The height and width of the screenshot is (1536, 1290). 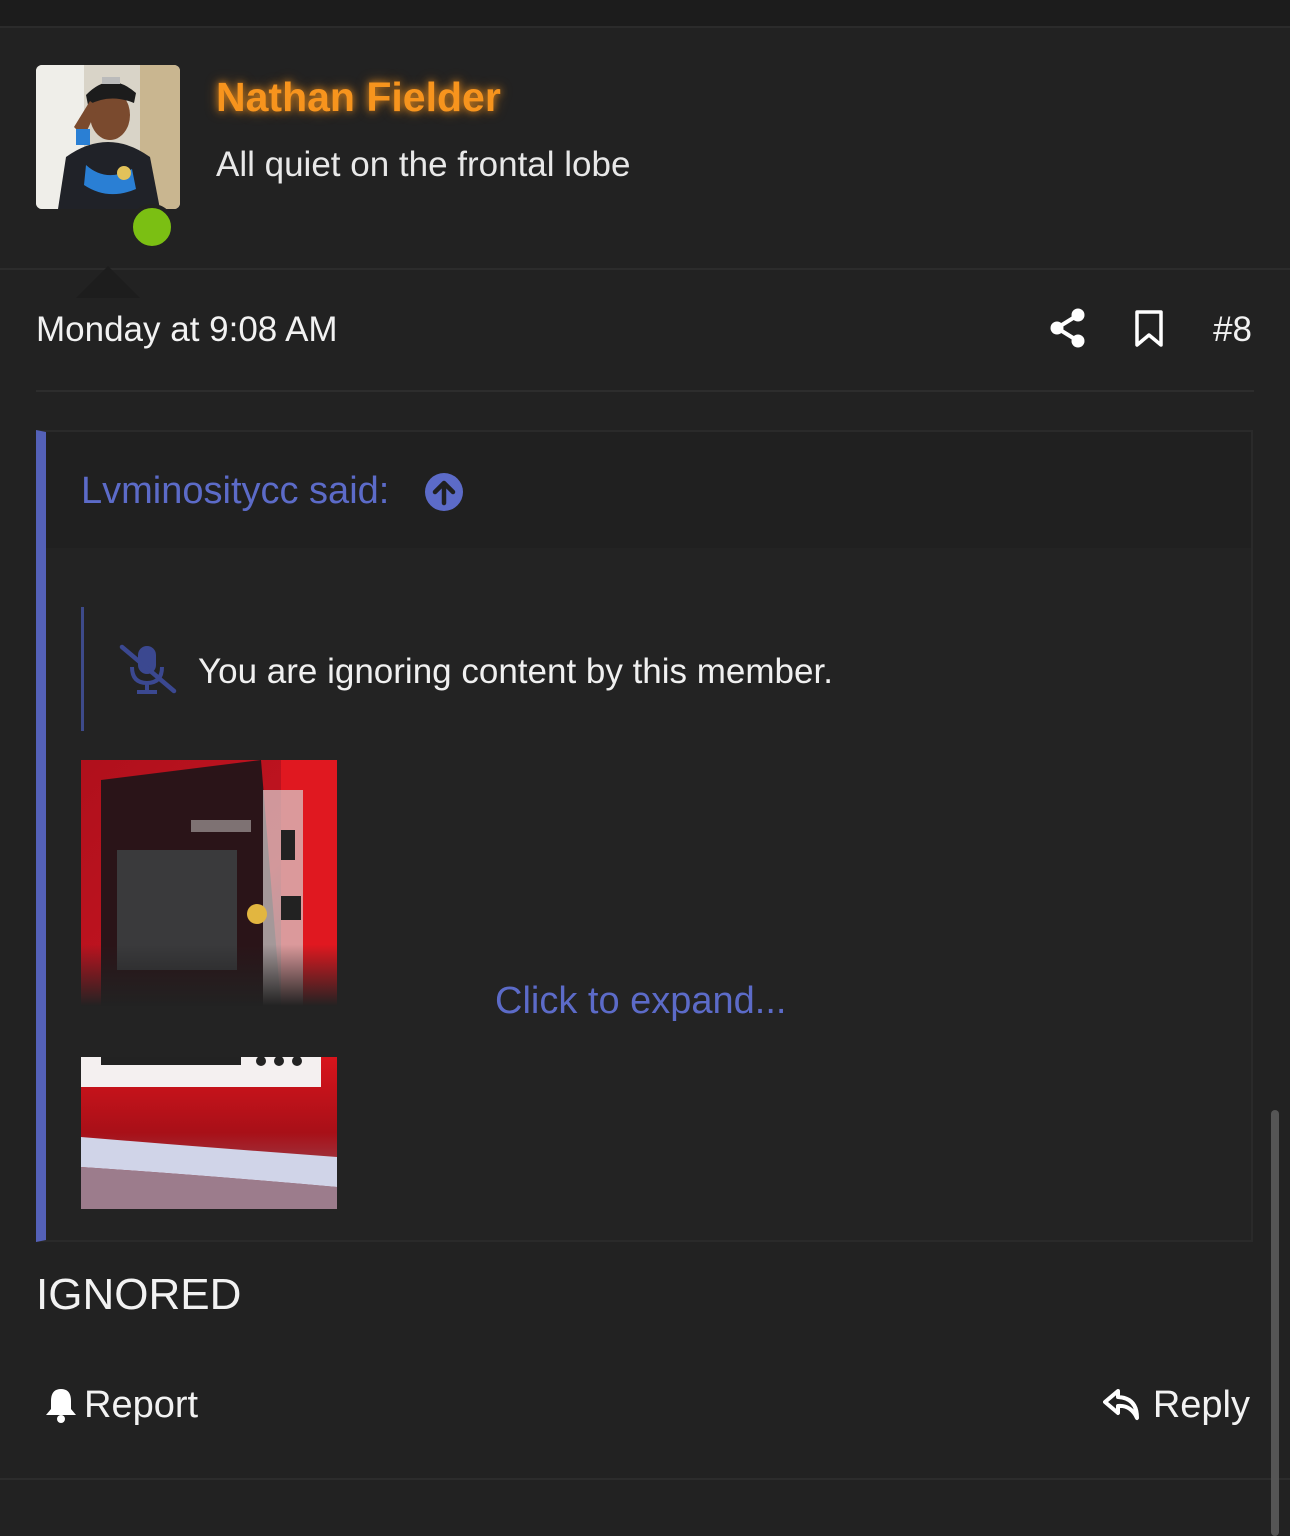 What do you see at coordinates (1201, 1404) in the screenshot?
I see `reply-label: Reply` at bounding box center [1201, 1404].